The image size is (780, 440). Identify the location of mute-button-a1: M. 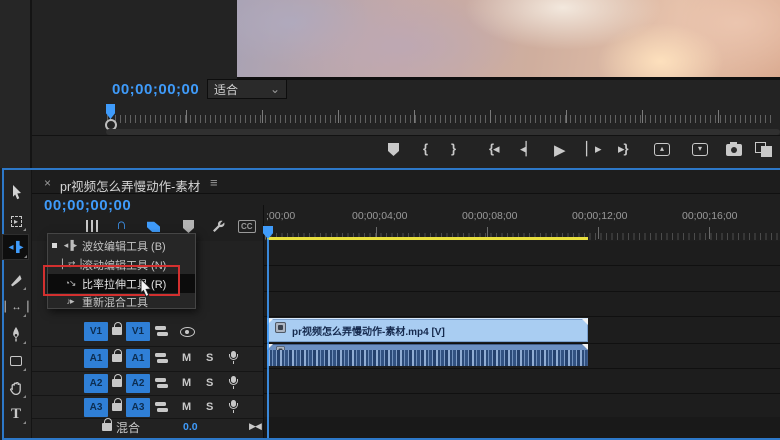
(186, 358).